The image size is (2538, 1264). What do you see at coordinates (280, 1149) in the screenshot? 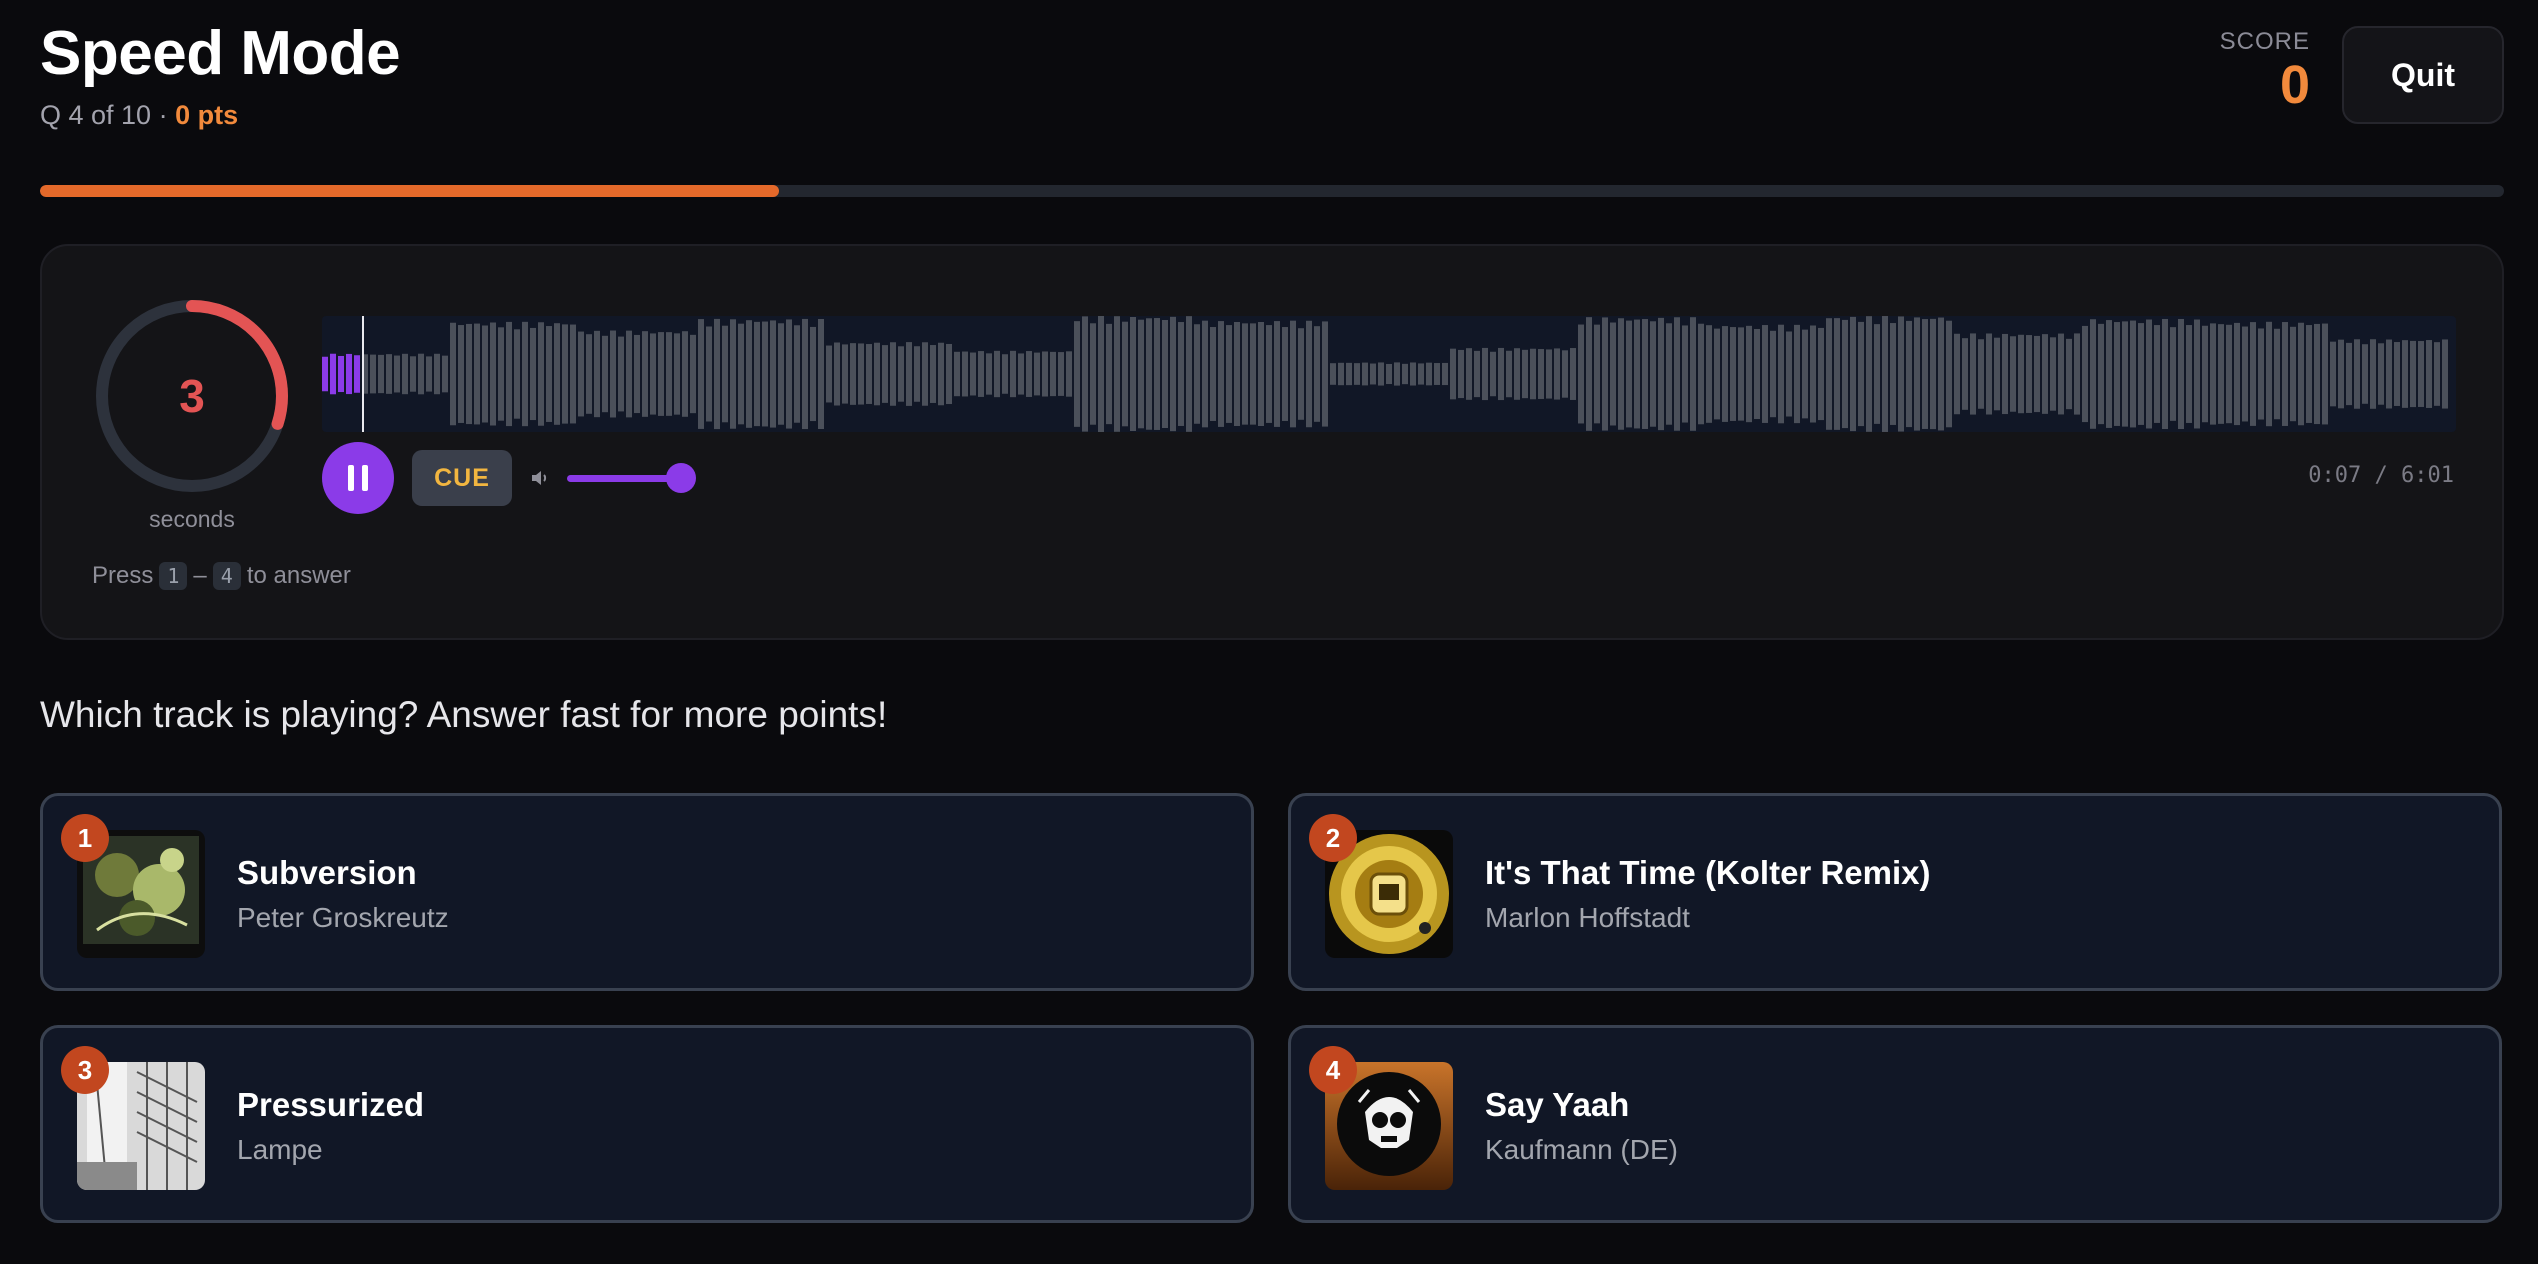
I see `answer-artist: Lampe` at bounding box center [280, 1149].